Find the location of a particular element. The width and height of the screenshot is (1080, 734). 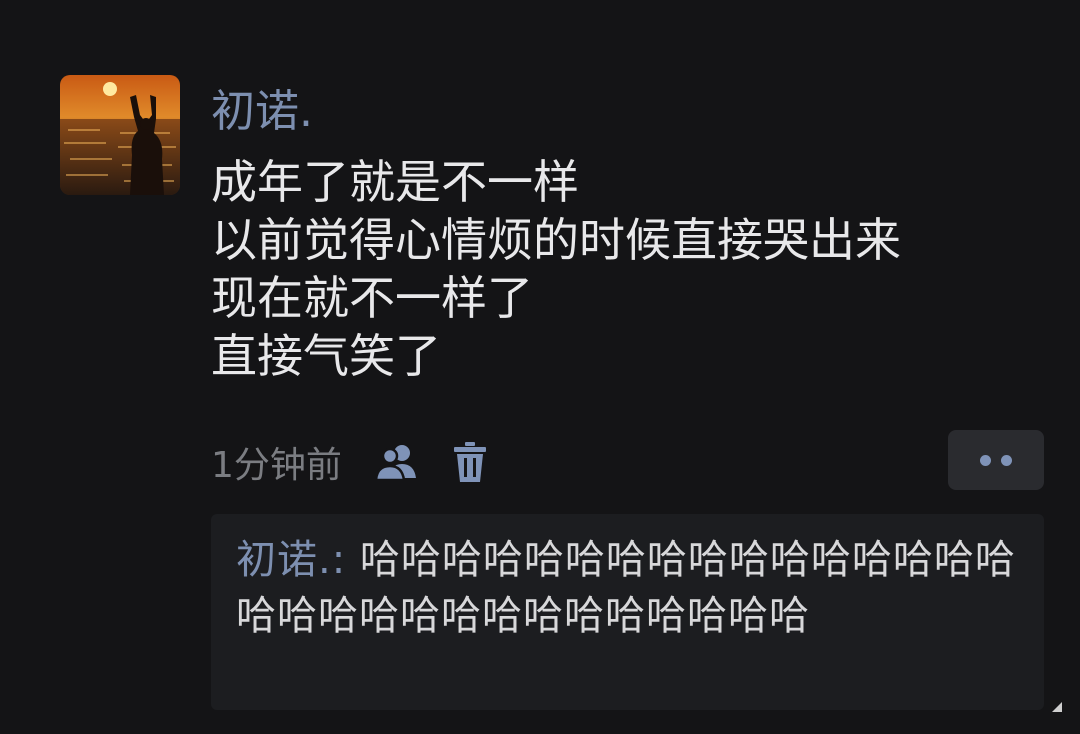

post-meta: 1分钟前 is located at coordinates (351, 462).